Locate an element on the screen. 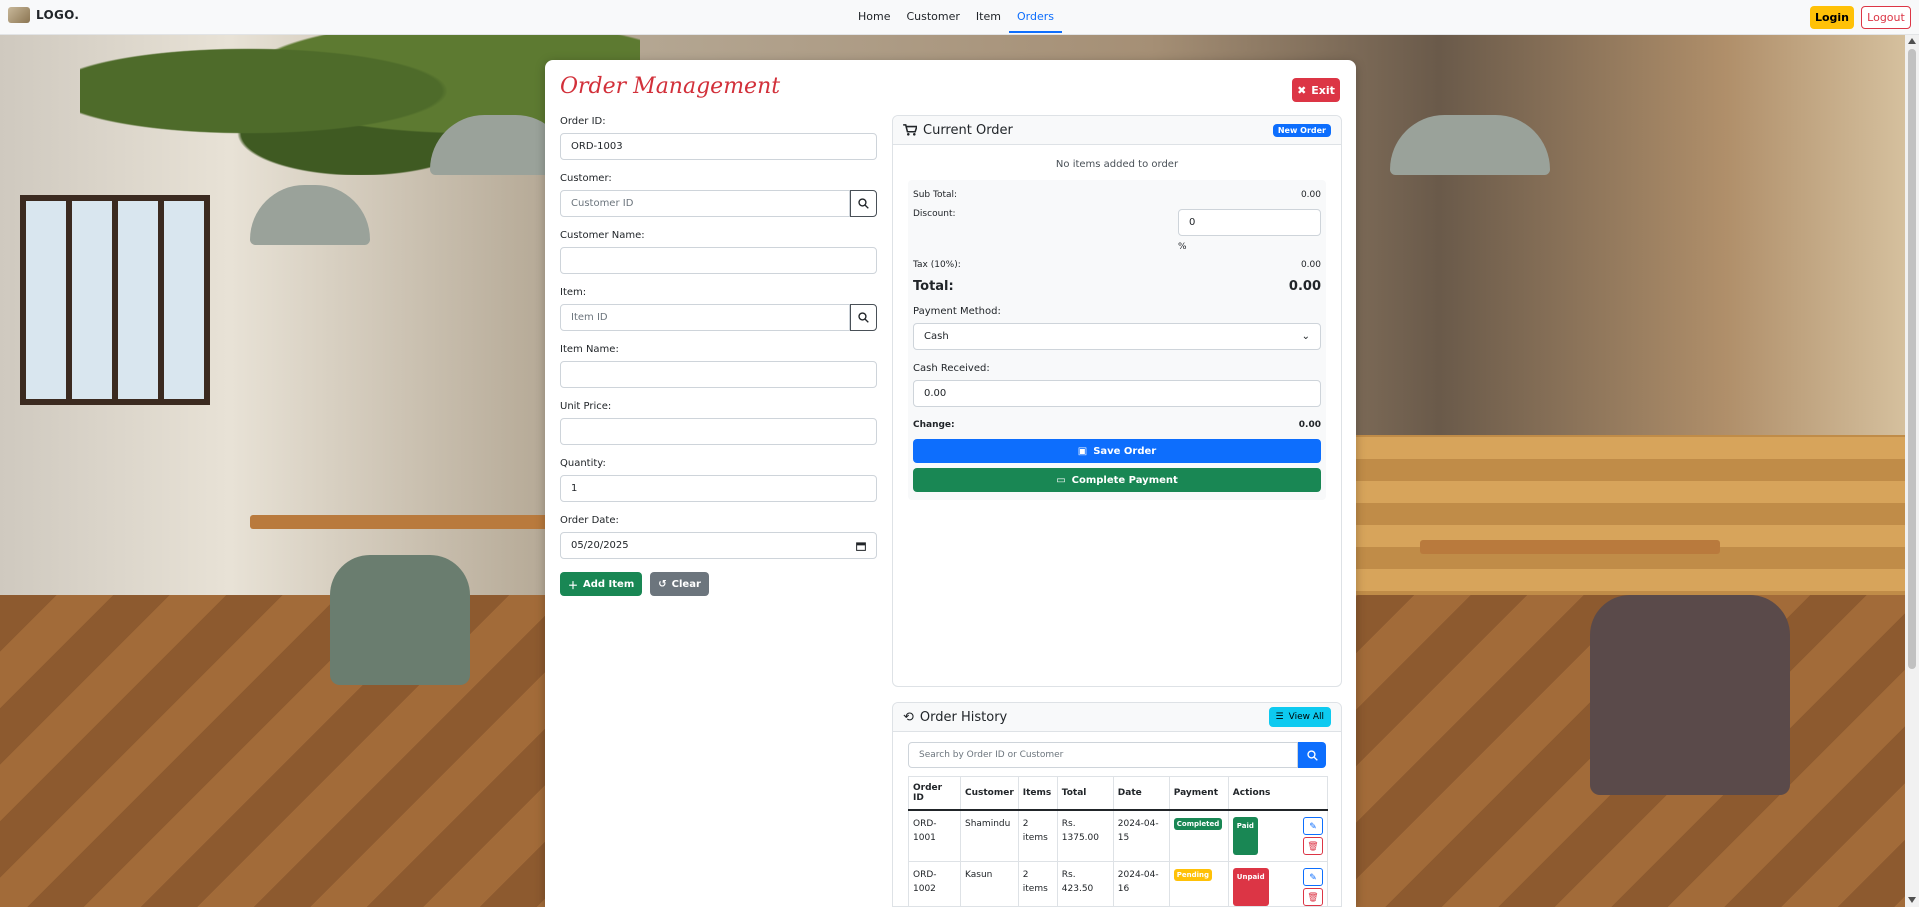 This screenshot has height=907, width=1919. background-chair is located at coordinates (1690, 695).